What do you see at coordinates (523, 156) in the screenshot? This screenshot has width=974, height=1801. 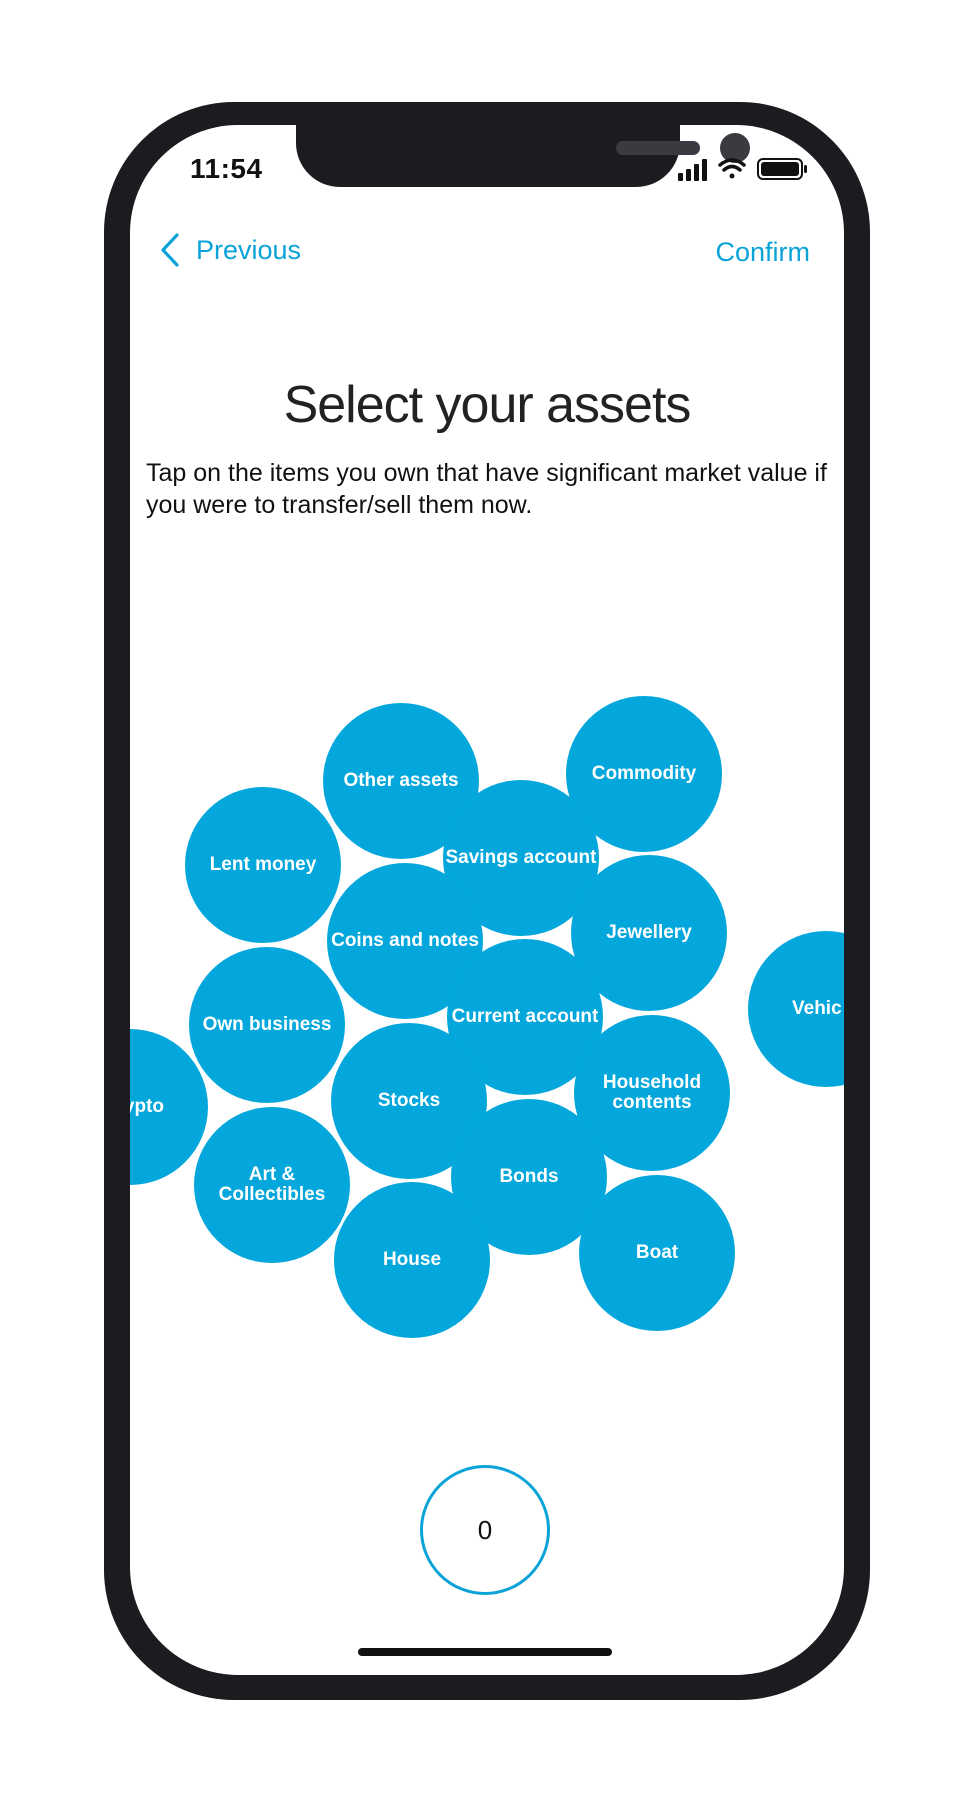 I see `notch` at bounding box center [523, 156].